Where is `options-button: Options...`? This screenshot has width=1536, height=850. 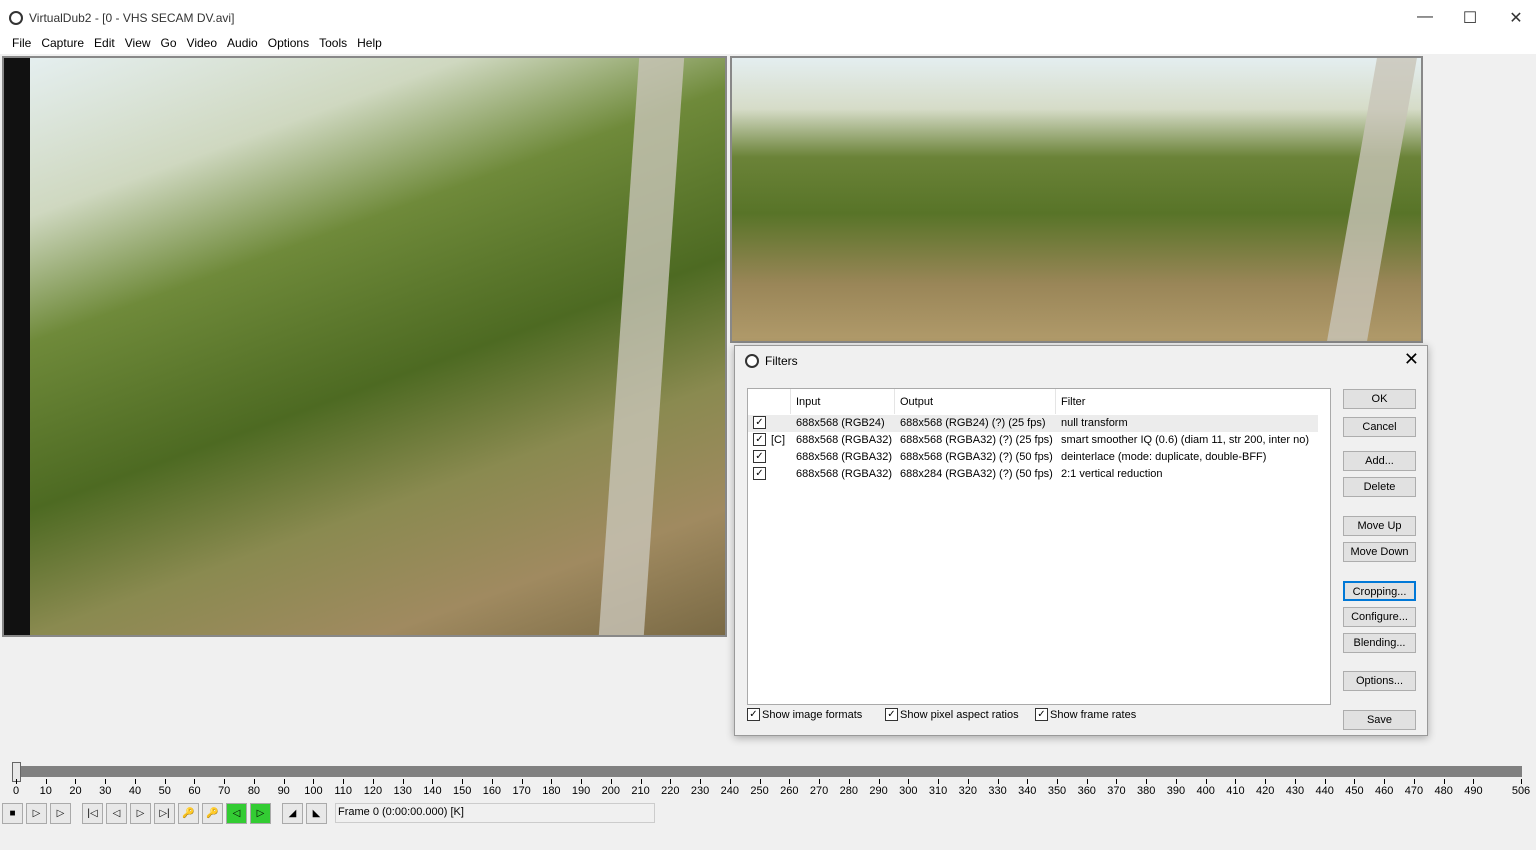 options-button: Options... is located at coordinates (1379, 681).